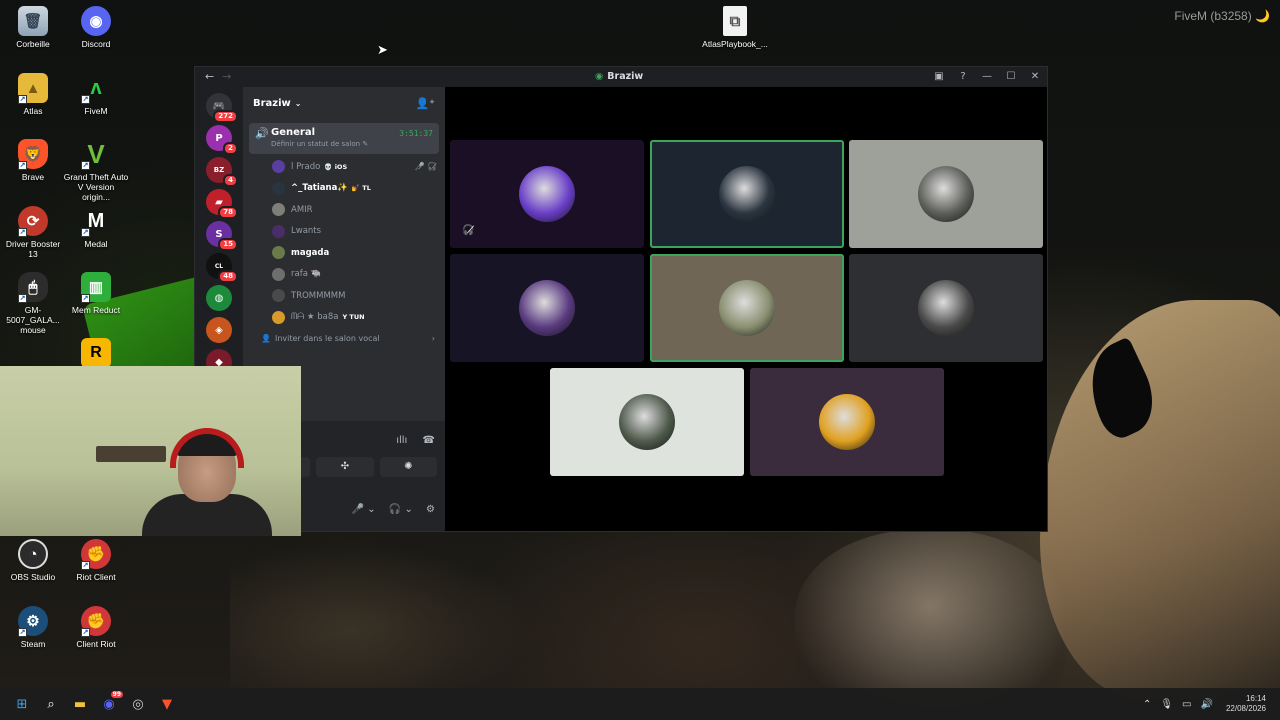 Image resolution: width=1280 pixels, height=720 pixels. I want to click on disconnect-icon: ☎, so click(429, 440).